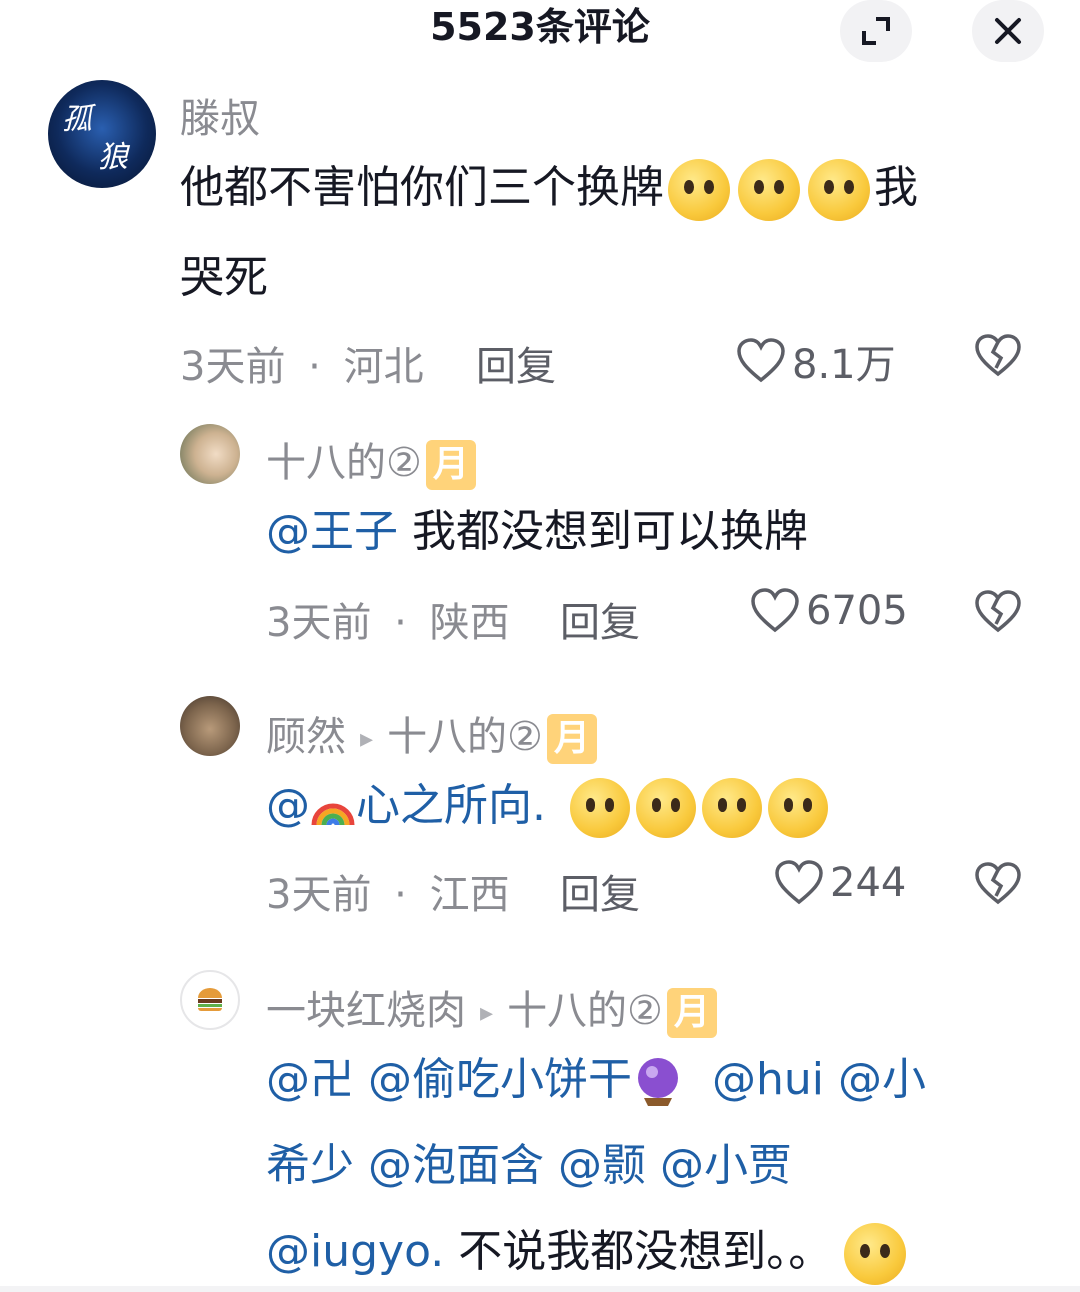 The height and width of the screenshot is (1292, 1080). I want to click on comments-header: 5523条评论, so click(540, 31).